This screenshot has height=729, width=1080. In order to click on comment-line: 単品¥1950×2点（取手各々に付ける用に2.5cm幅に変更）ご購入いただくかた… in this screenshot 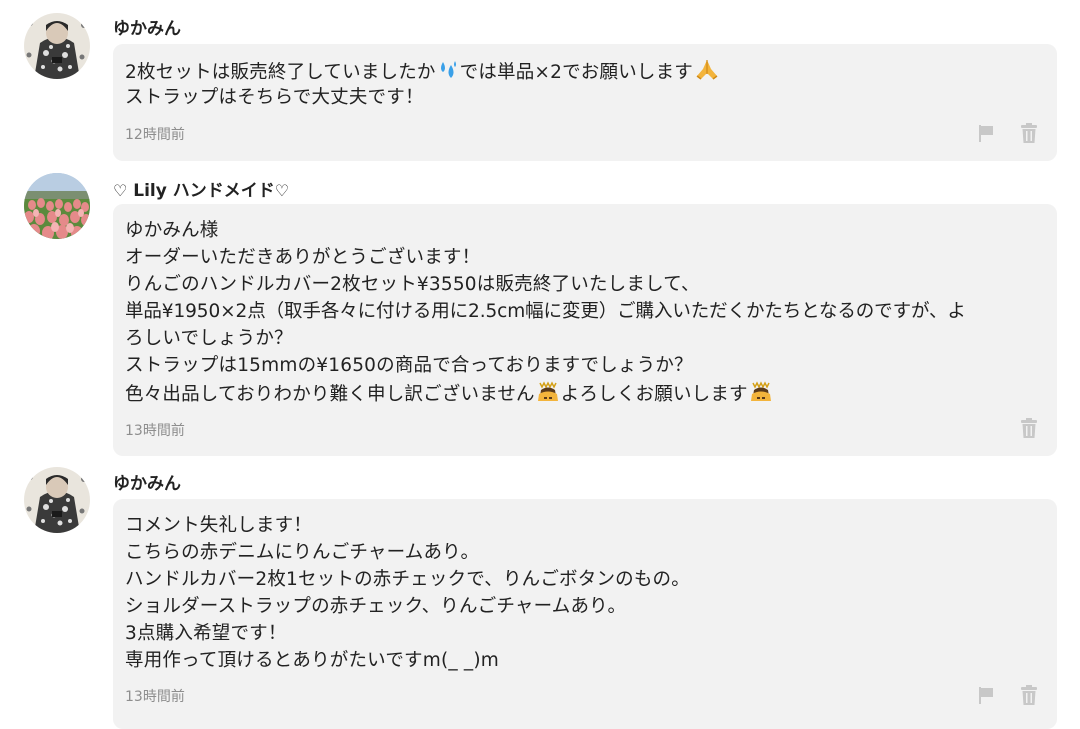, I will do `click(545, 311)`.